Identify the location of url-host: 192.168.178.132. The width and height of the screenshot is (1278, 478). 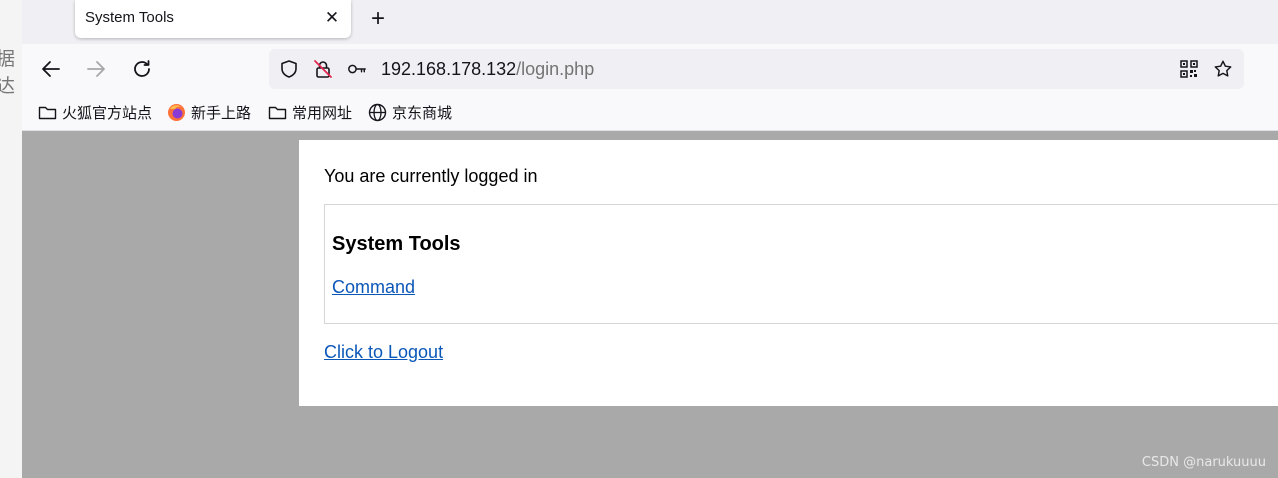
(449, 69).